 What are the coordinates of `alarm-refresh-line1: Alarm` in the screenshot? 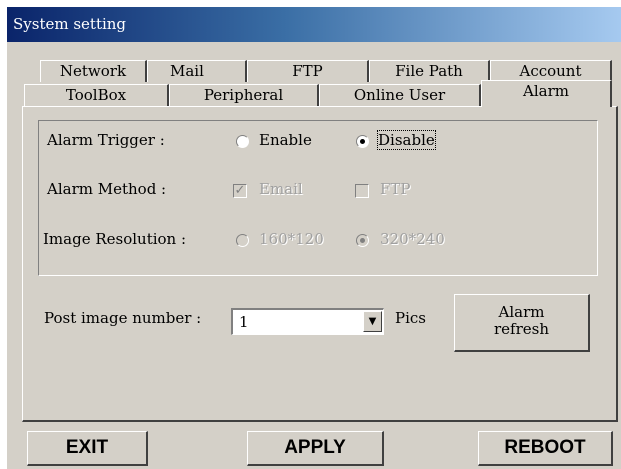 It's located at (521, 312).